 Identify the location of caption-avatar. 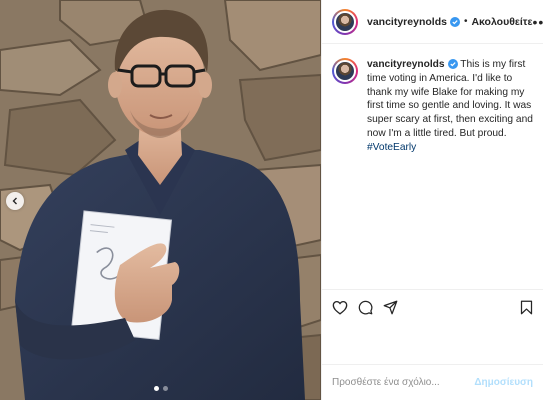
(345, 71).